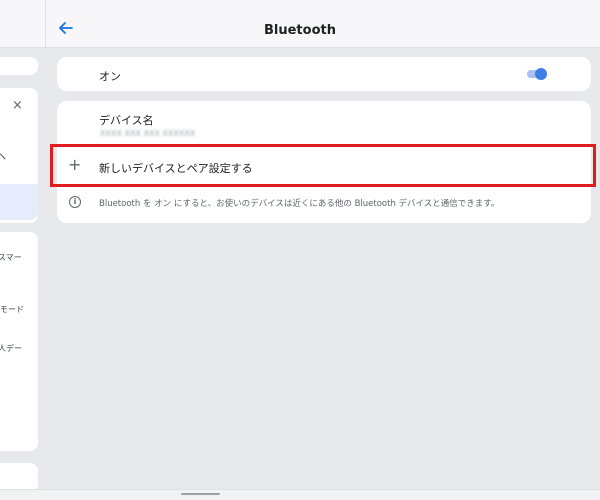 This screenshot has height=500, width=600. What do you see at coordinates (19, 341) in the screenshot?
I see `left-settings-card` at bounding box center [19, 341].